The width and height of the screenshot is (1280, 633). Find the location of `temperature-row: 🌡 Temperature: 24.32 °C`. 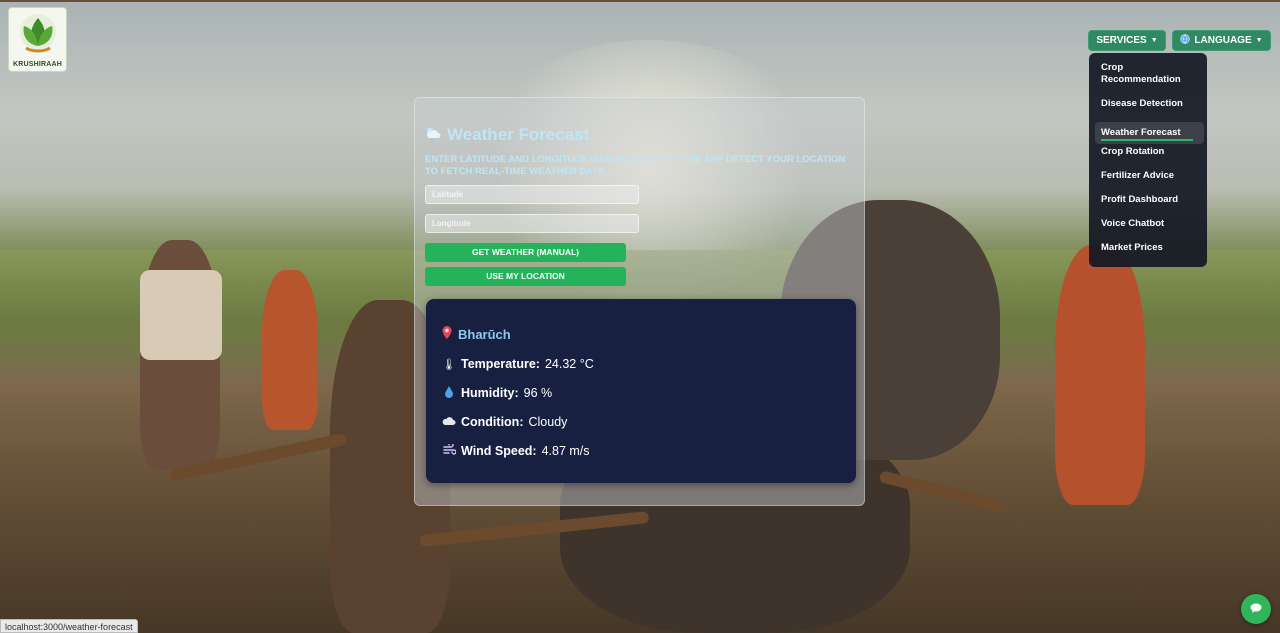

temperature-row: 🌡 Temperature: 24.32 °C is located at coordinates (649, 364).